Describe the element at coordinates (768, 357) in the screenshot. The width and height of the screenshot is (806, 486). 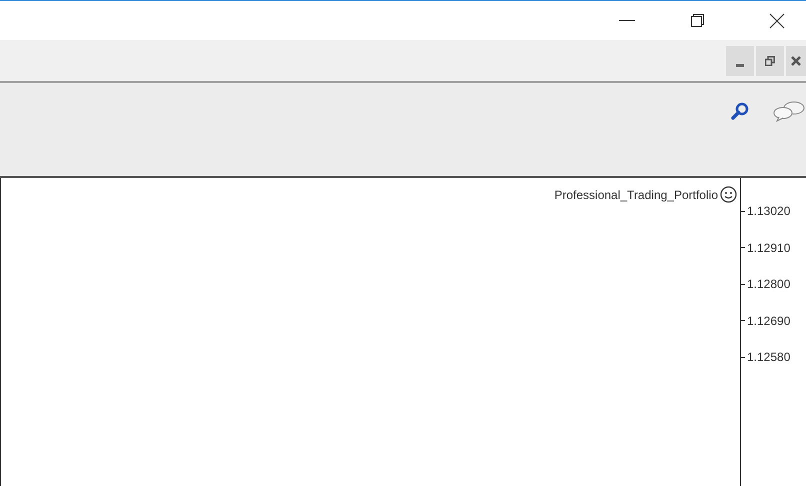
I see `price-label: 1.12580` at that location.